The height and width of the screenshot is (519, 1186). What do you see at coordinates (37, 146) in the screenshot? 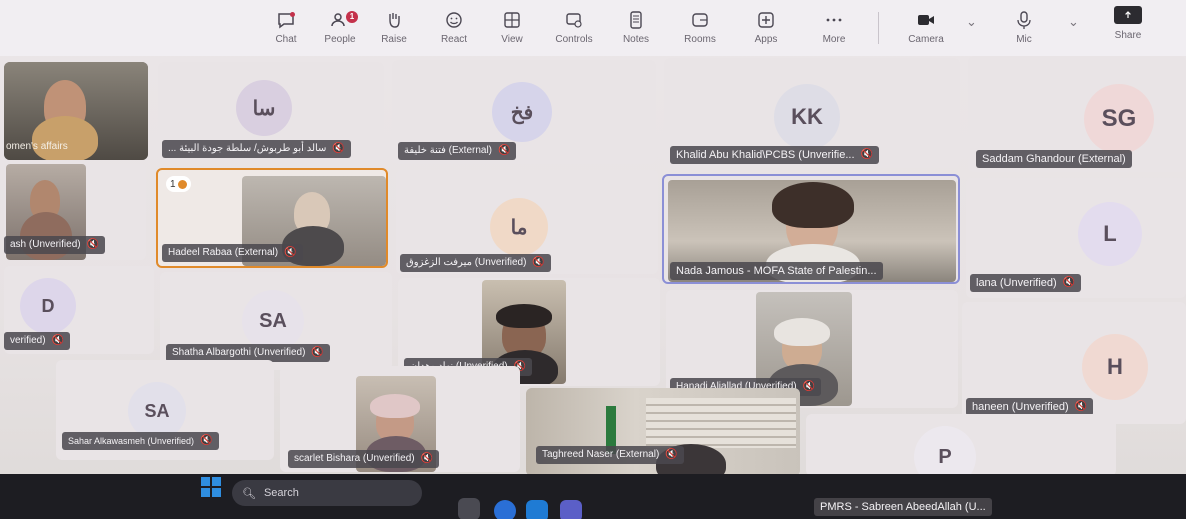
I see `participant-name: omen's affairs` at bounding box center [37, 146].